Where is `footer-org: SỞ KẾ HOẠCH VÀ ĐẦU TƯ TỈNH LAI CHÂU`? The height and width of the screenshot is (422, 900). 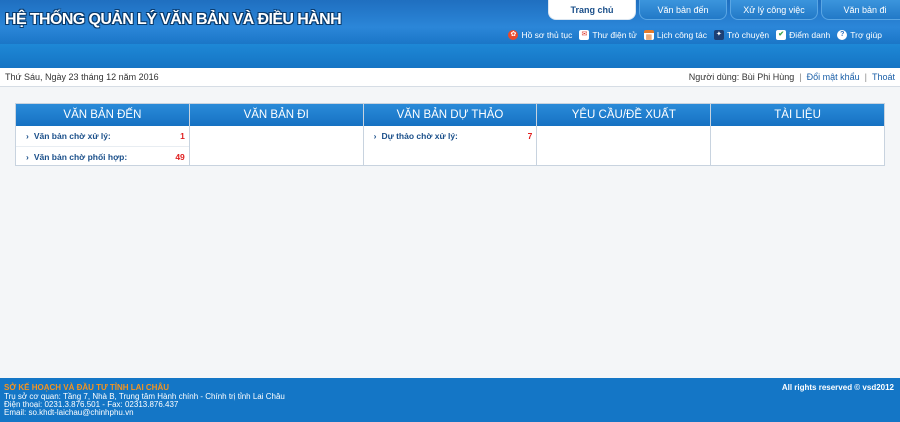
footer-org: SỞ KẾ HOẠCH VÀ ĐẦU TƯ TỈNH LAI CHÂU is located at coordinates (87, 387).